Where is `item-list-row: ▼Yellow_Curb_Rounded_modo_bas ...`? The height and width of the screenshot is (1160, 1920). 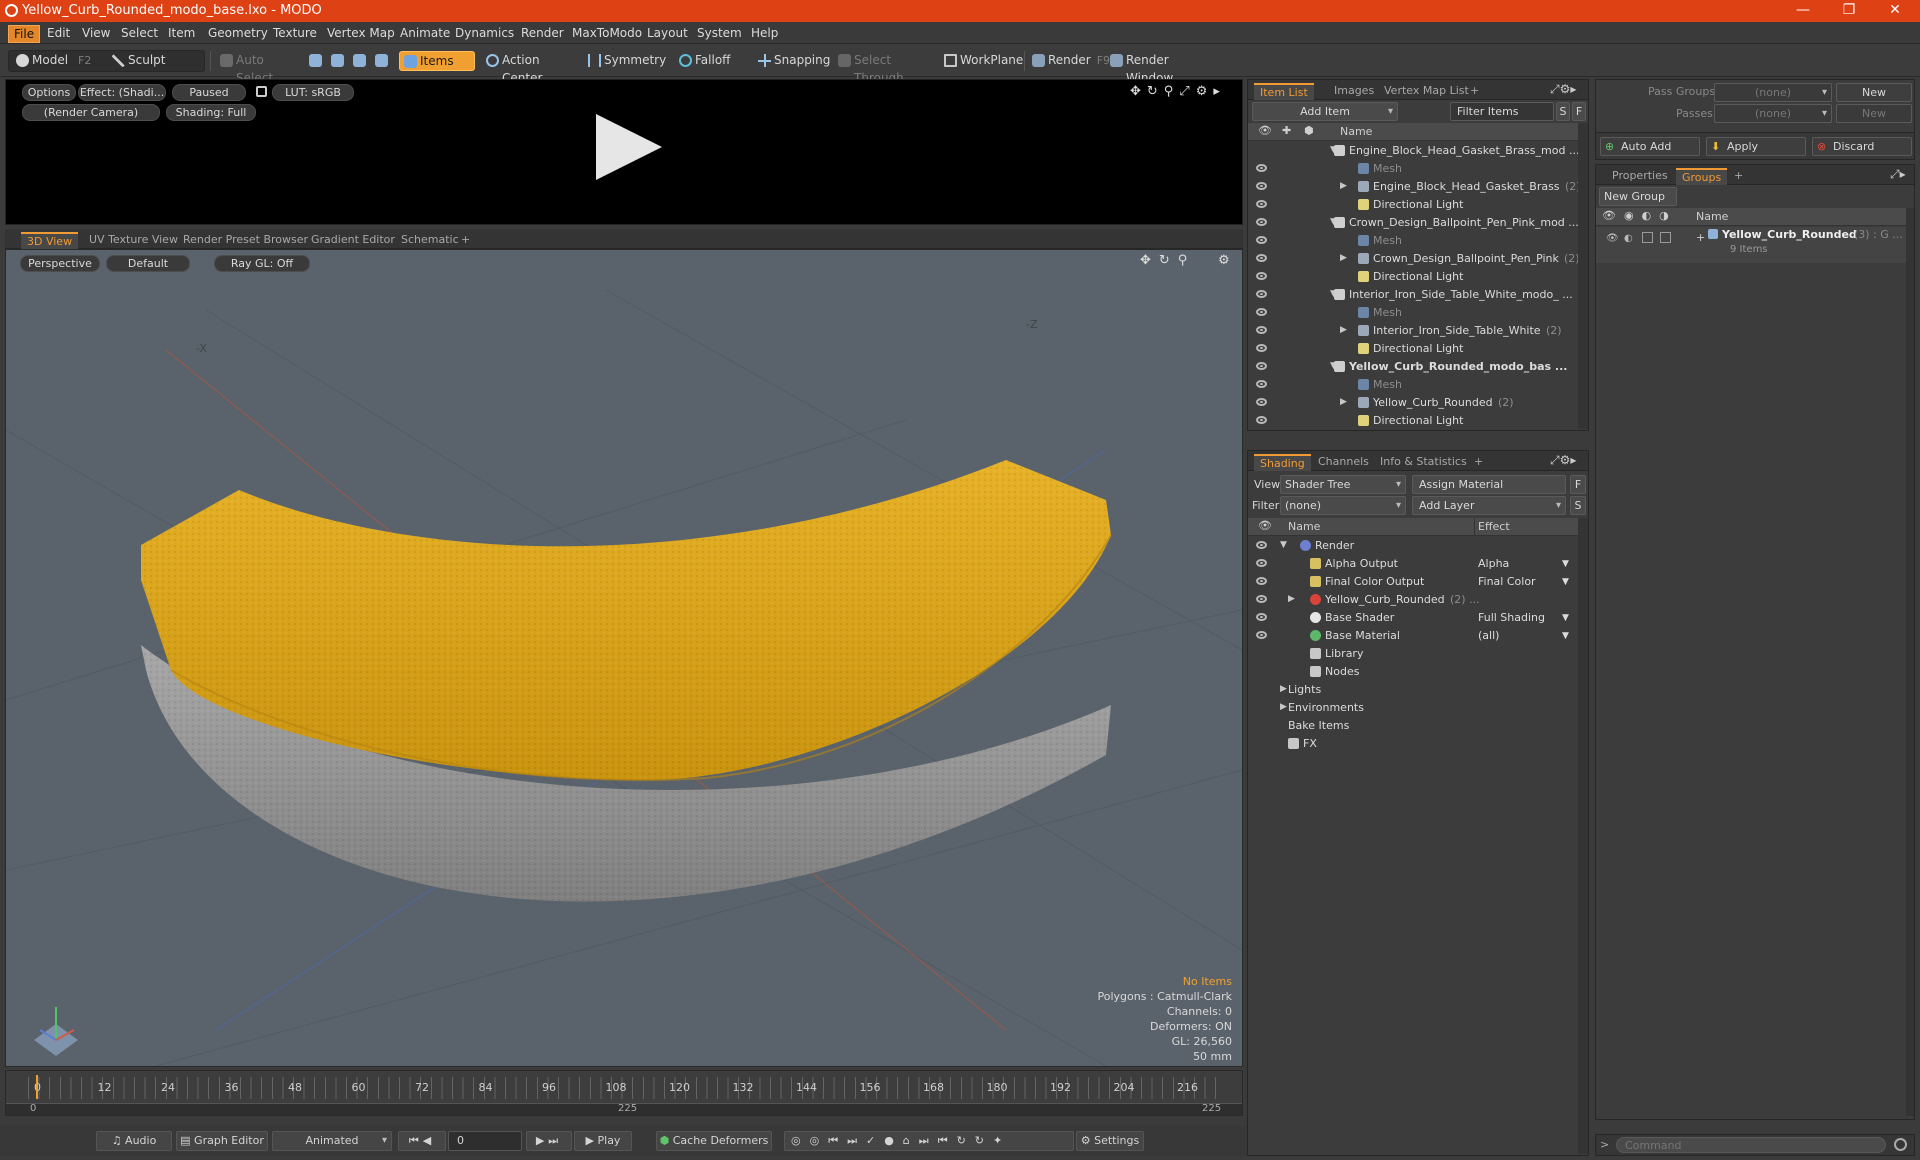 item-list-row: ▼Yellow_Curb_Rounded_modo_bas ... is located at coordinates (1413, 367).